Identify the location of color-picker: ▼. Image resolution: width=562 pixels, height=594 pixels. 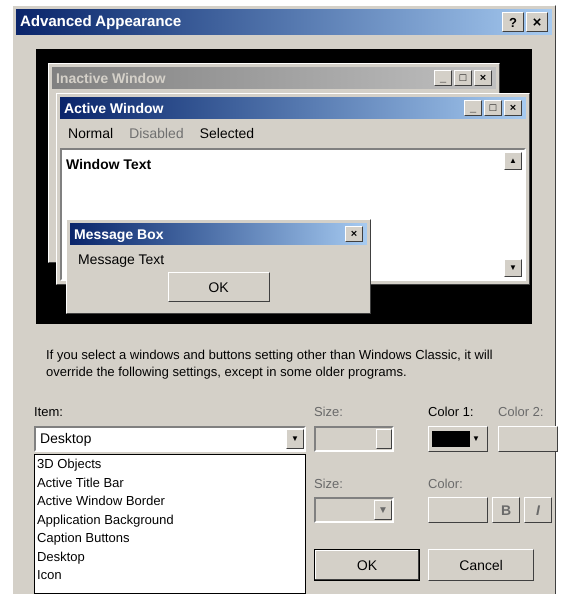
(458, 439).